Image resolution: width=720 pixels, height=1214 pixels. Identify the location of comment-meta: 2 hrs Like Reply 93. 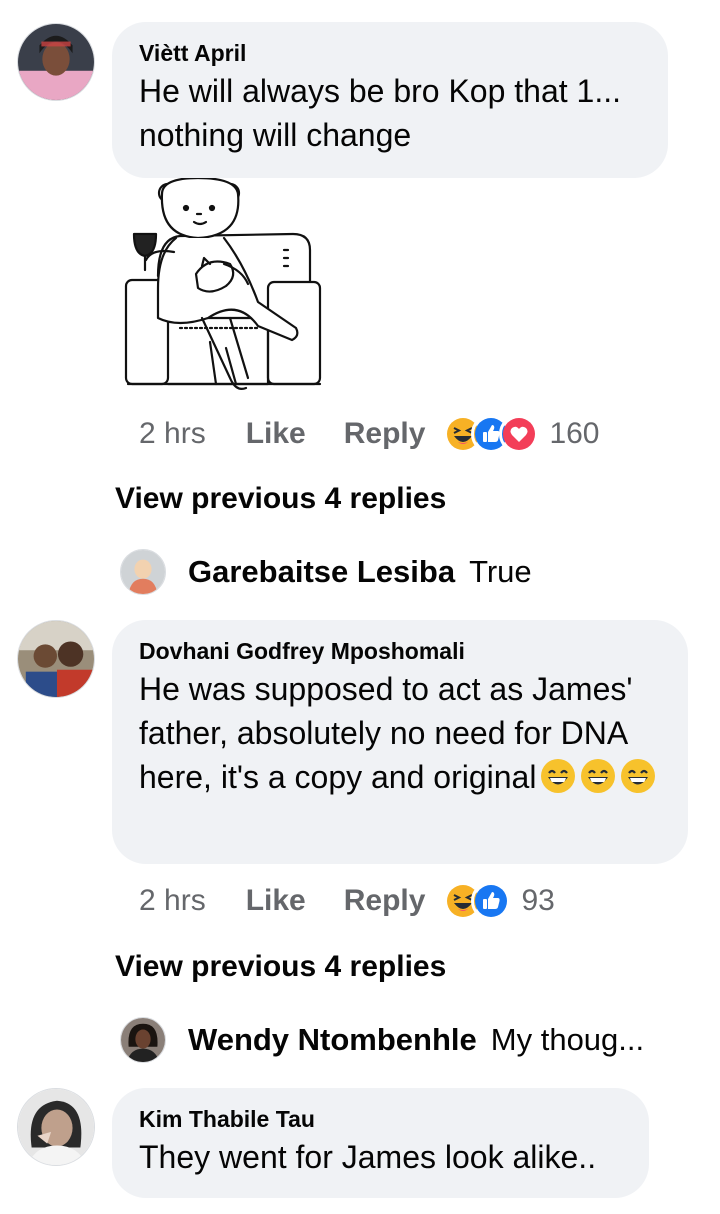
(347, 901).